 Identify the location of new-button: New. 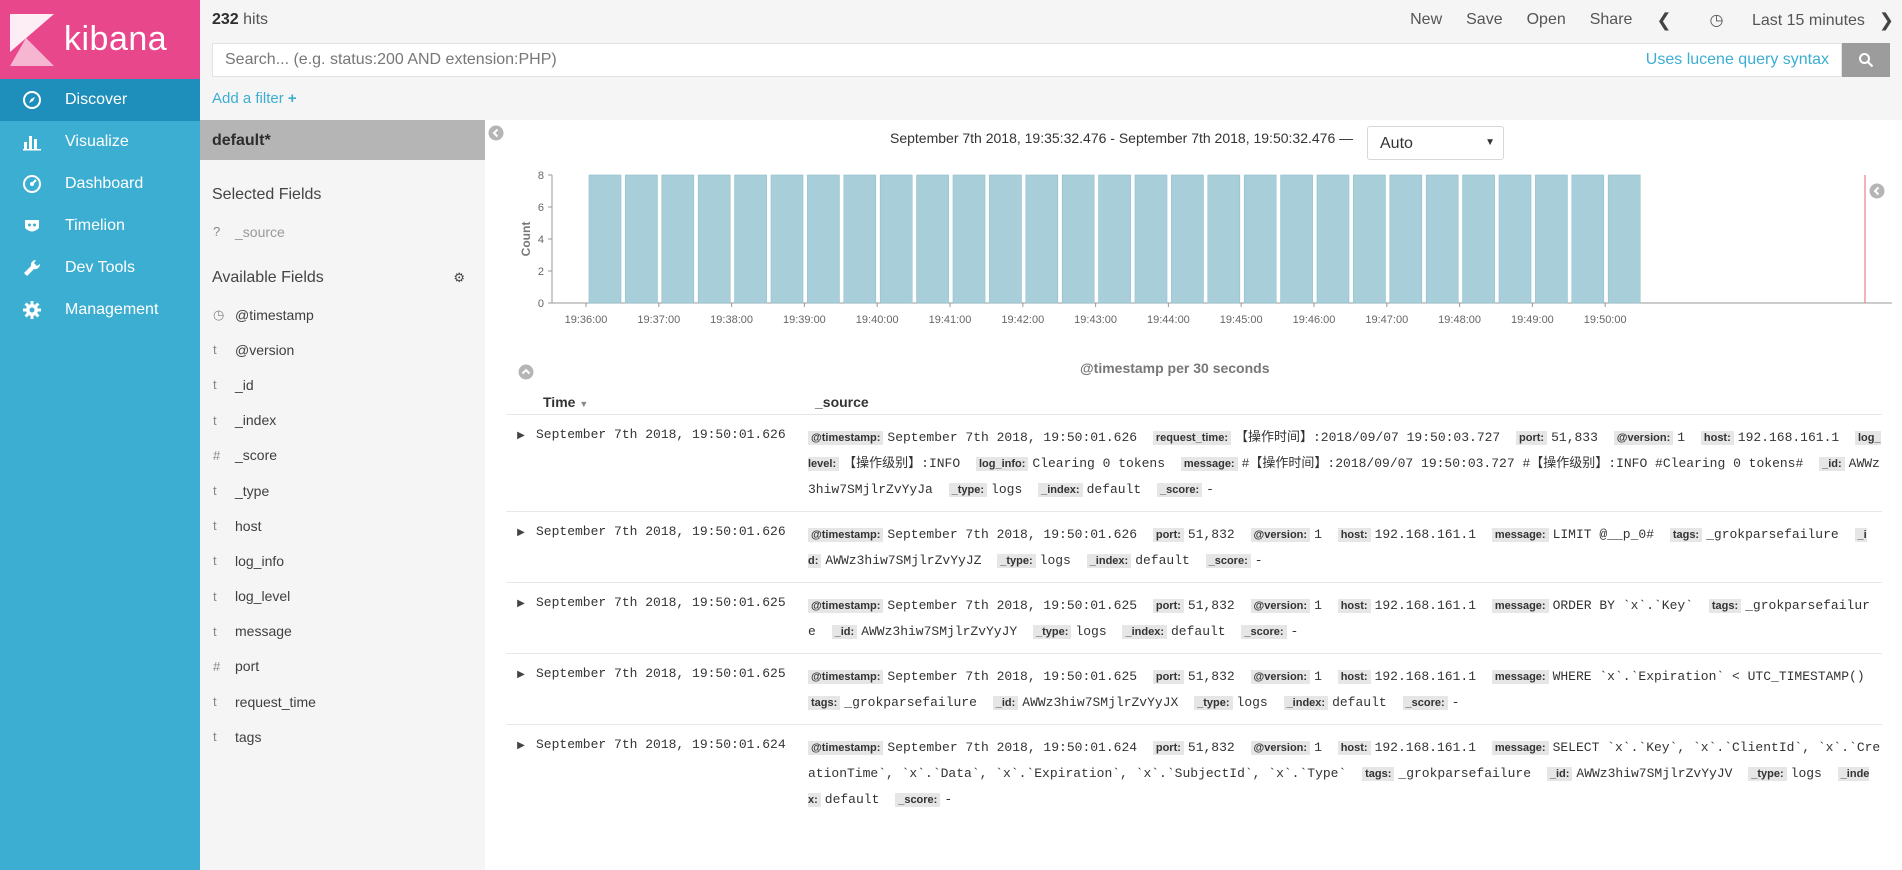
(1426, 20).